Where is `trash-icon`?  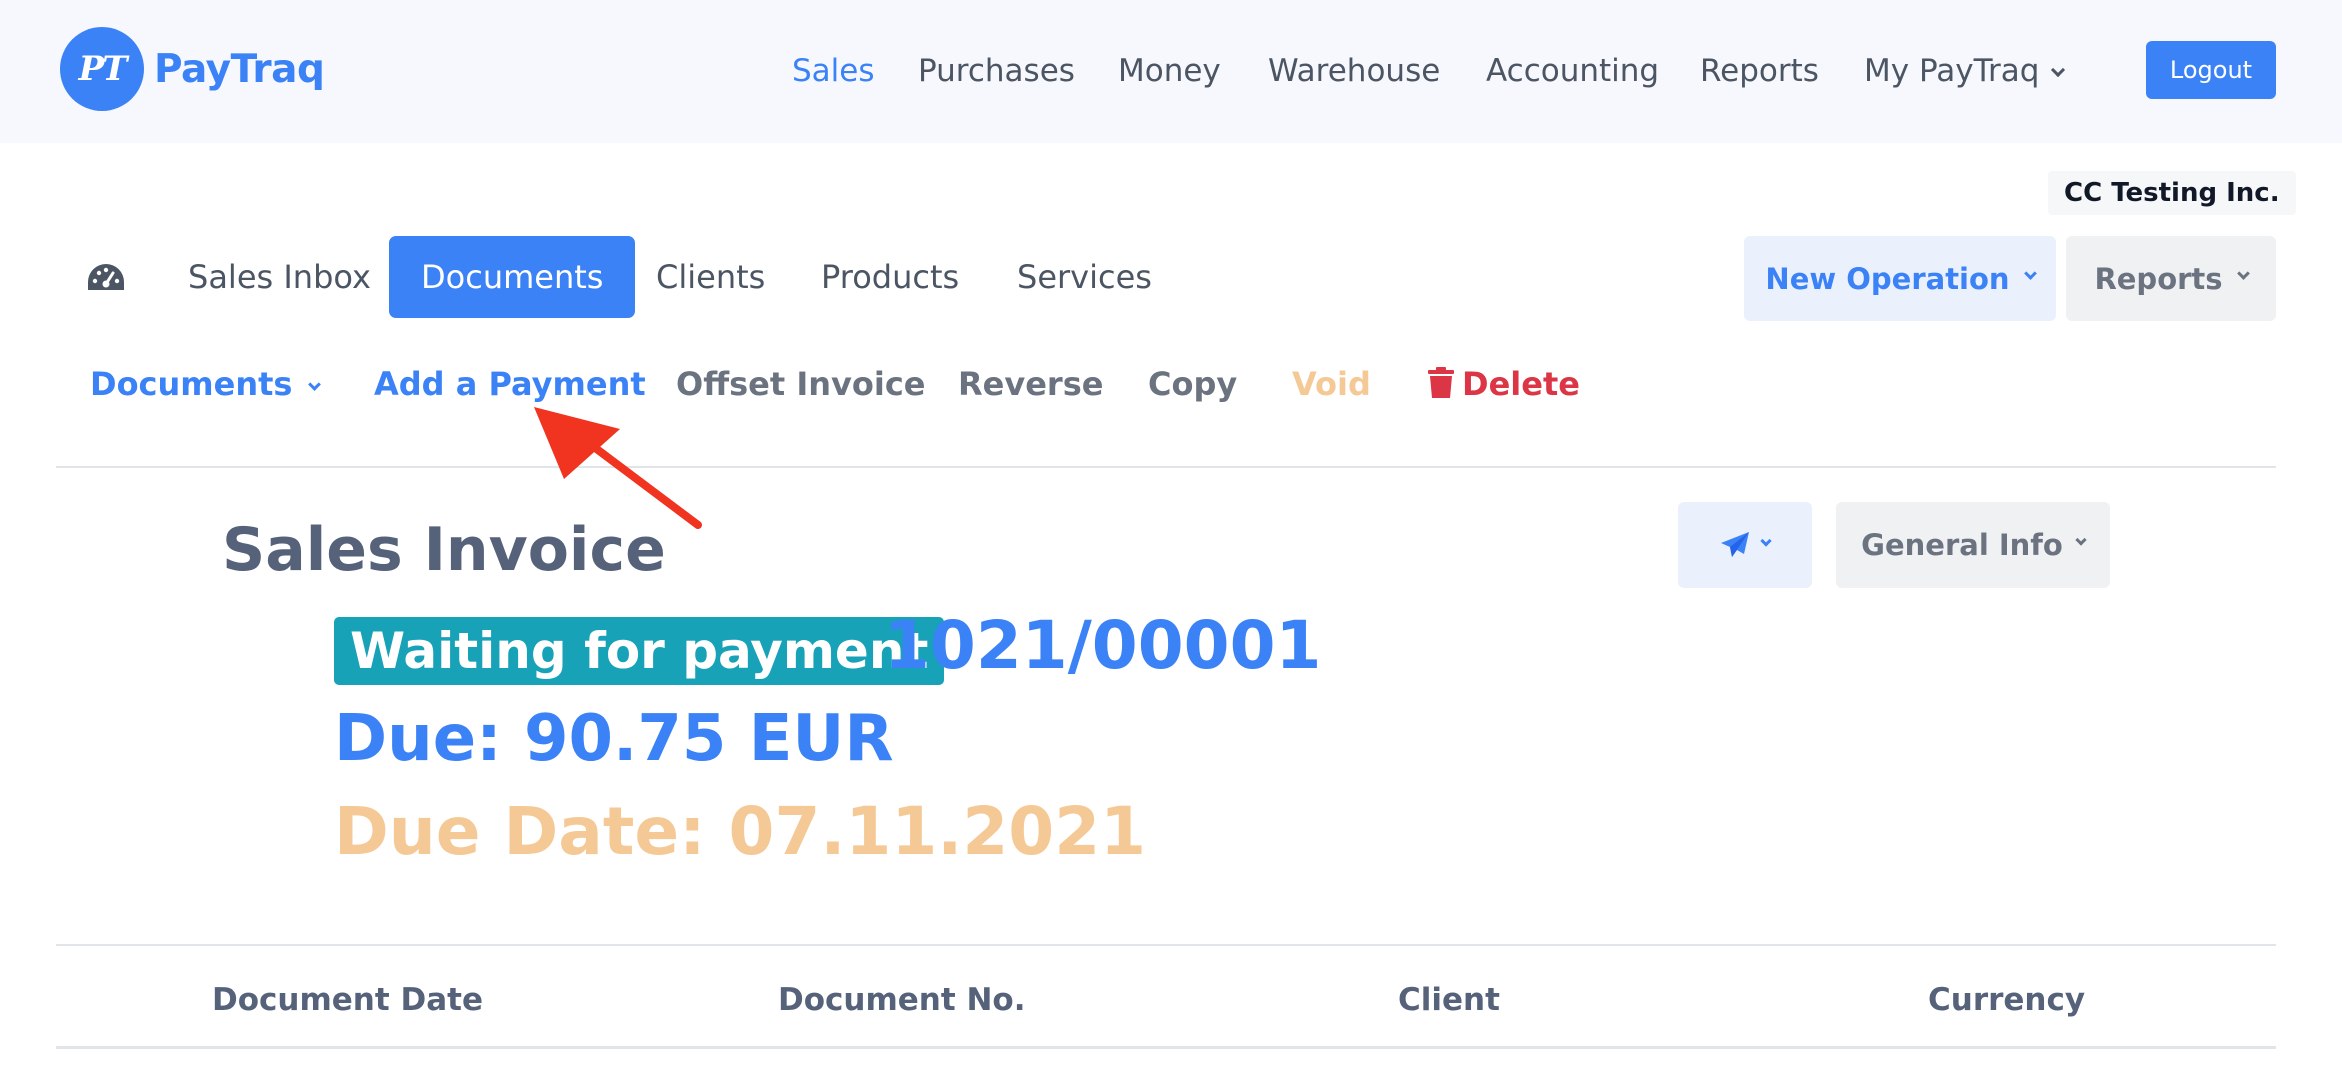 trash-icon is located at coordinates (1441, 382).